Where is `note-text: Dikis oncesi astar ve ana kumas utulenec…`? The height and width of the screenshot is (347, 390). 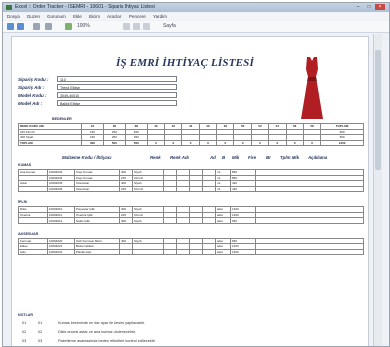 note-text: Dikis oncesi astar ve ana kumas utulenec… is located at coordinates (97, 332).